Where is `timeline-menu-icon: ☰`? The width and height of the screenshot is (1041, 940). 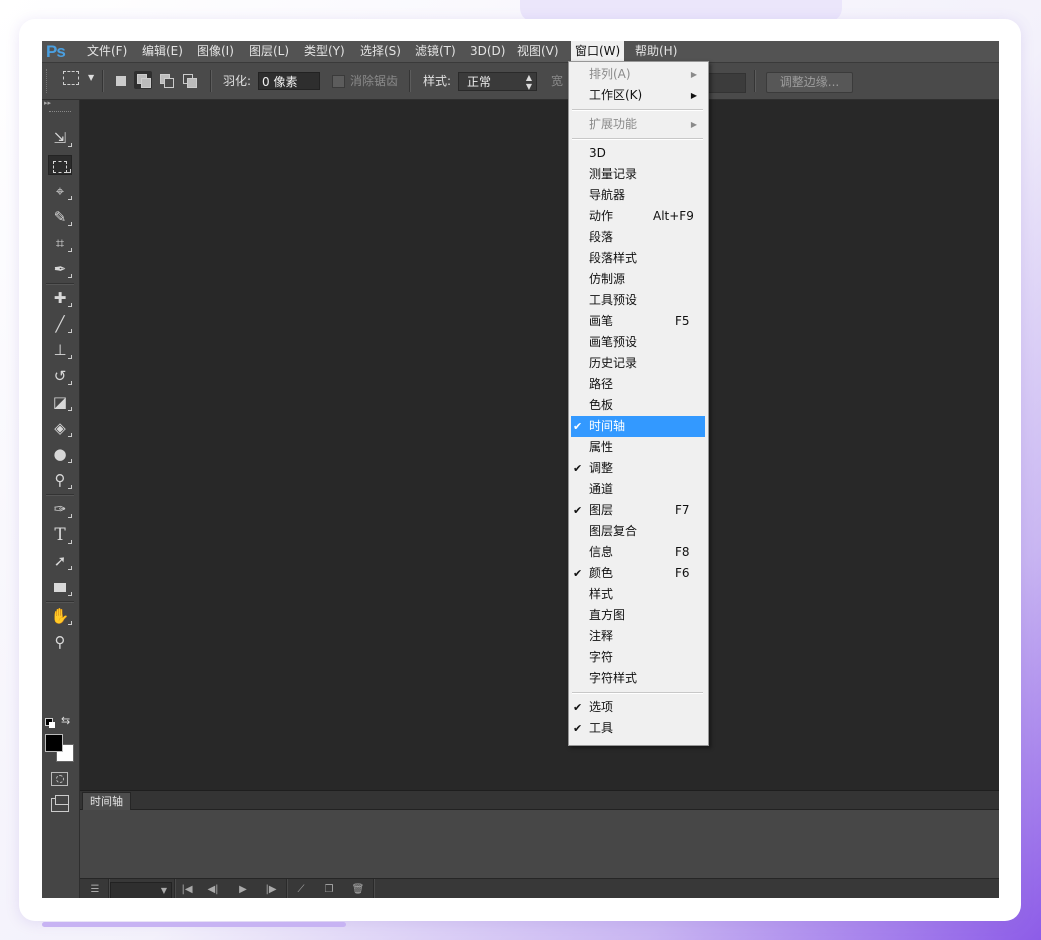
timeline-menu-icon: ☰ is located at coordinates (95, 888).